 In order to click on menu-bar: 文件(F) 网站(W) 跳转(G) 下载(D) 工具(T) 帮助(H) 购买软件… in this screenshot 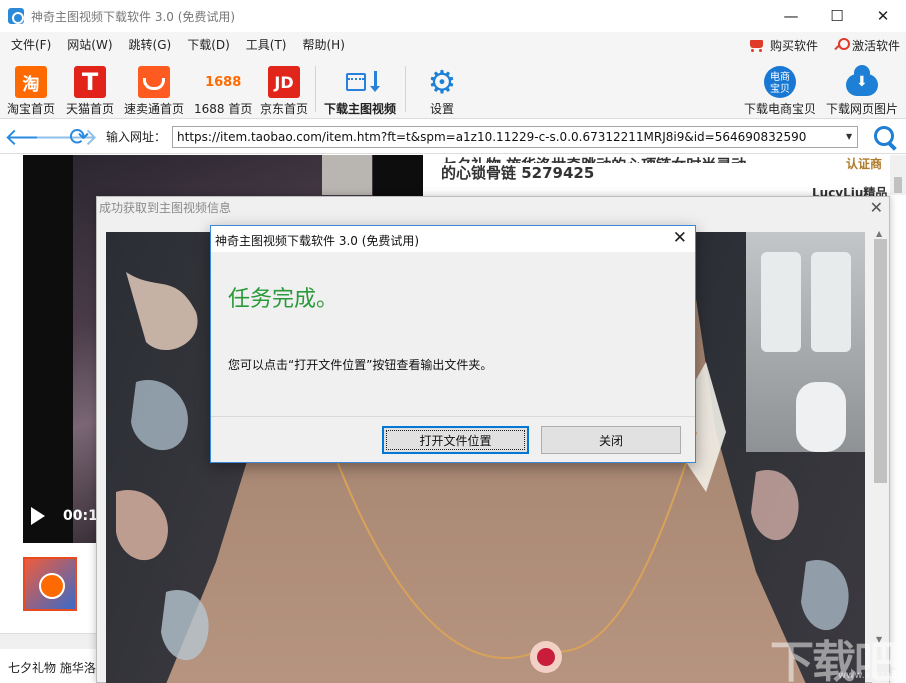, I will do `click(453, 45)`.